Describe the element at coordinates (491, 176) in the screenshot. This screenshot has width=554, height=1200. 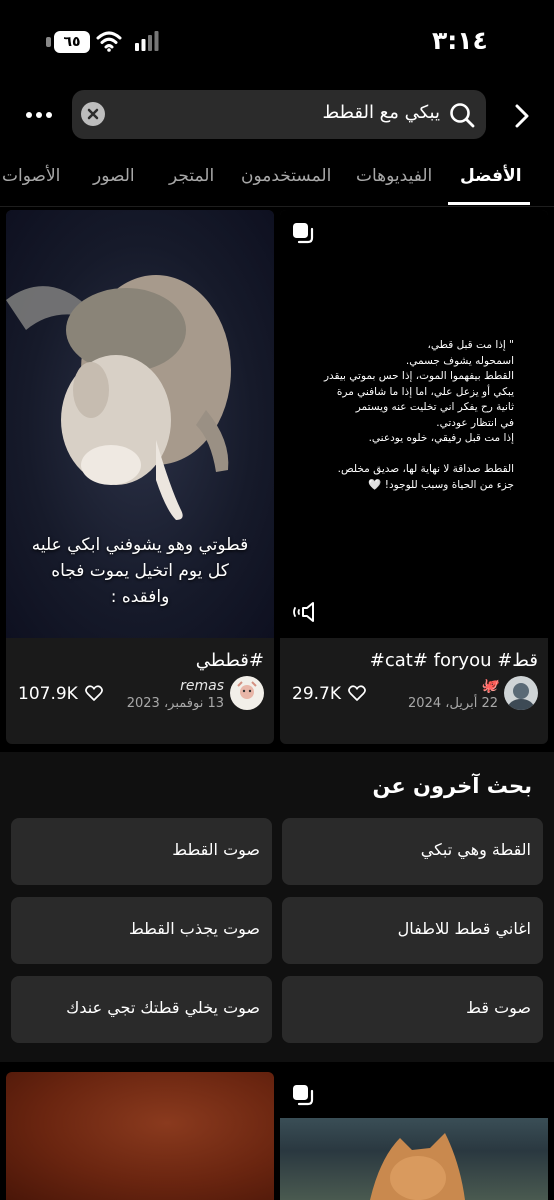
I see `tab-top: الأفضل` at that location.